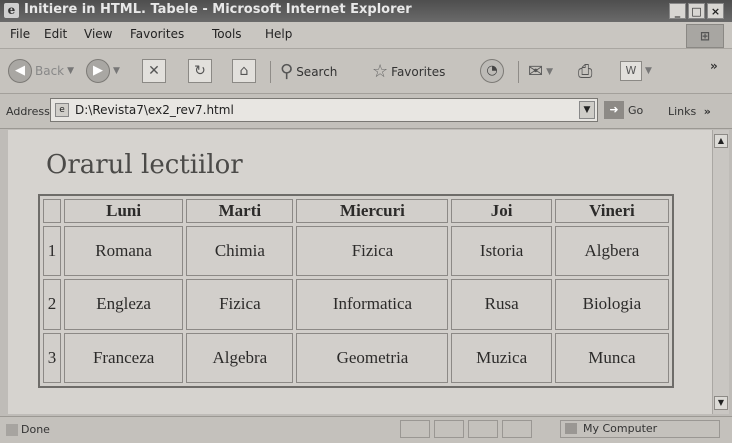 The image size is (732, 443). Describe the element at coordinates (720, 272) in the screenshot. I see `vertical-scrollbar: ▲ ▼` at that location.